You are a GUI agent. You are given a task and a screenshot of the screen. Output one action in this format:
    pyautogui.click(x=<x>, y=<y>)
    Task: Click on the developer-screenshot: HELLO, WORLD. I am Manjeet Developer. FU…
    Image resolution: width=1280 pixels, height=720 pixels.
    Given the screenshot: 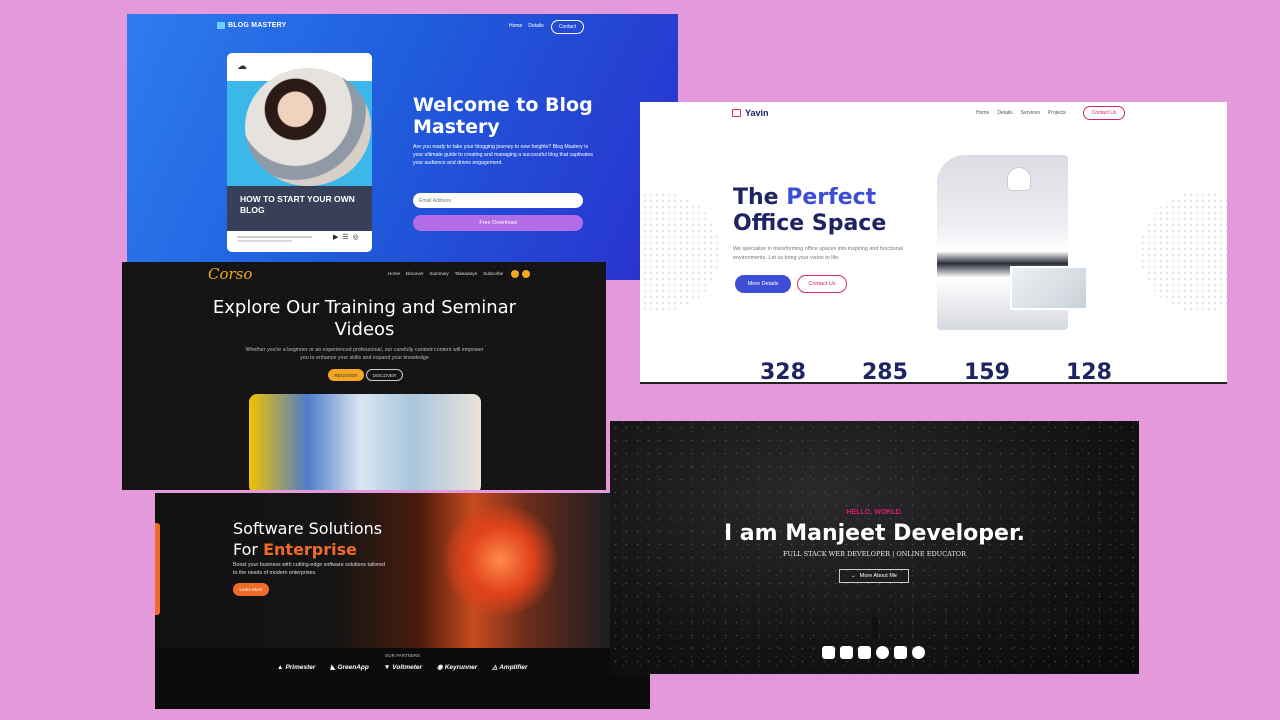 What is the action you would take?
    pyautogui.click(x=874, y=547)
    